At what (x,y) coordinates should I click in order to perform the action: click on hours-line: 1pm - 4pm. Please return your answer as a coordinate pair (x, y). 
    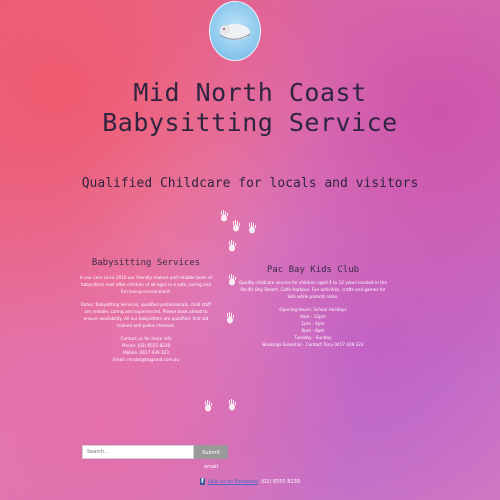
    Looking at the image, I should click on (313, 323).